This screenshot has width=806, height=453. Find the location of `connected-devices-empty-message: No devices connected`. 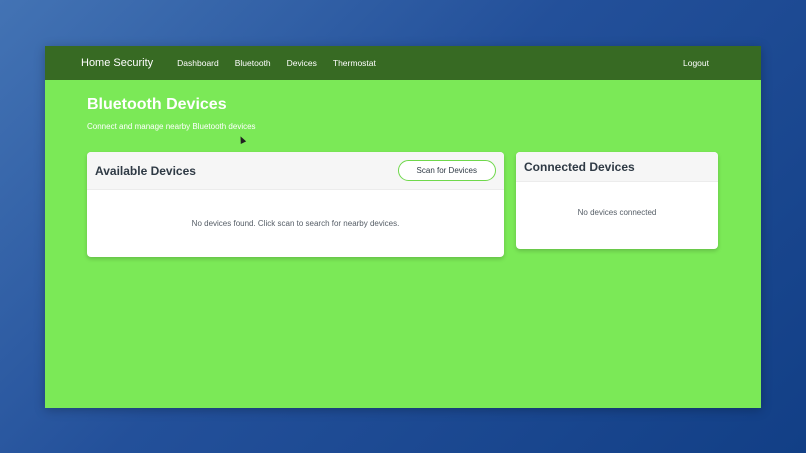

connected-devices-empty-message: No devices connected is located at coordinates (617, 212).